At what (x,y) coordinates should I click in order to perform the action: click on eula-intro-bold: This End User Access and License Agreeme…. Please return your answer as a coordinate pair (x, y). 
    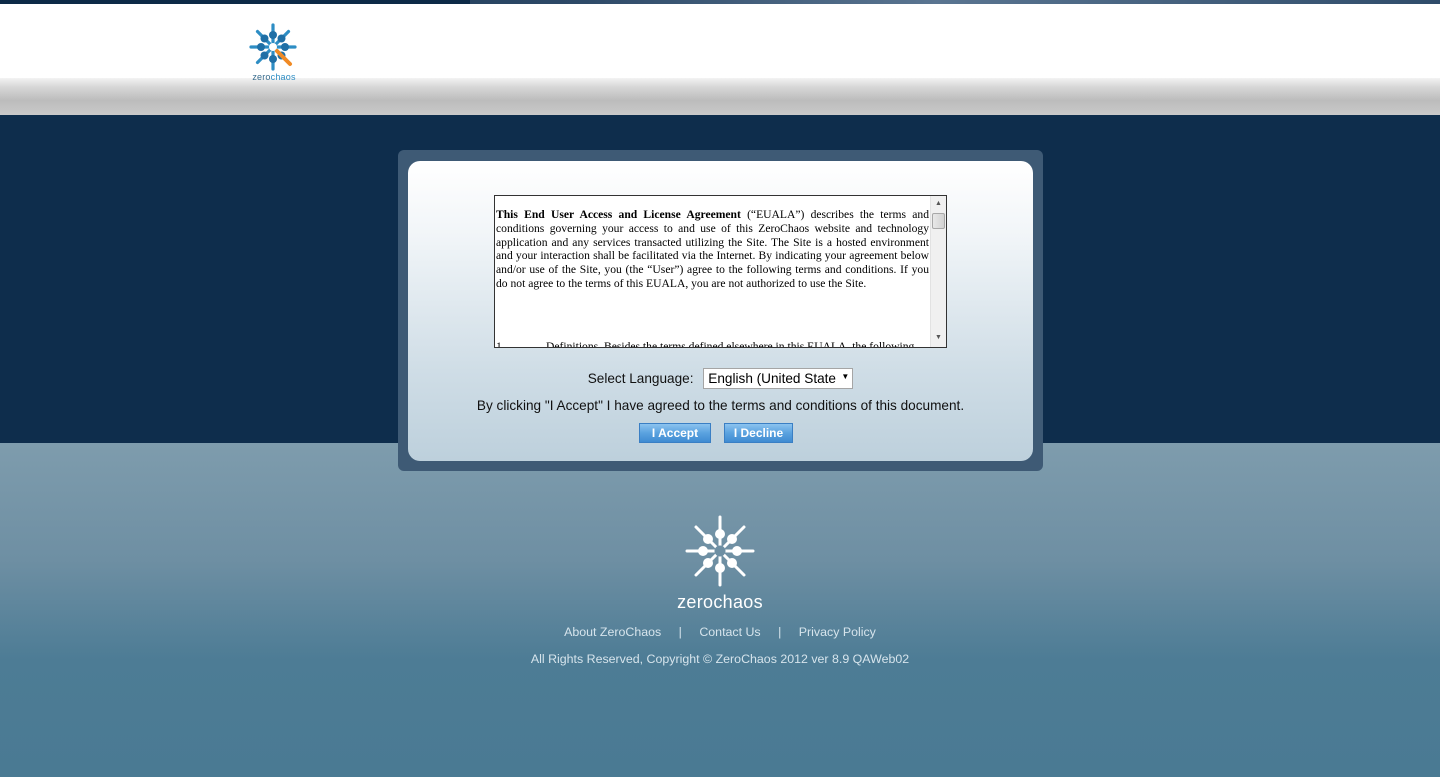
    Looking at the image, I should click on (618, 214).